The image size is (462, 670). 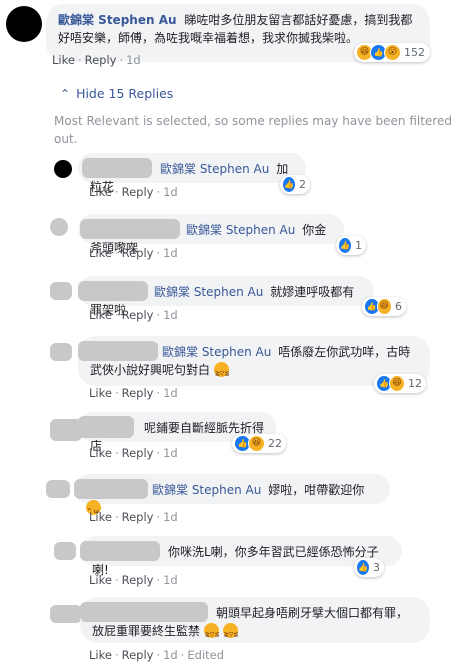 I want to click on reaction-summary: 👍 😆 12, so click(x=400, y=383).